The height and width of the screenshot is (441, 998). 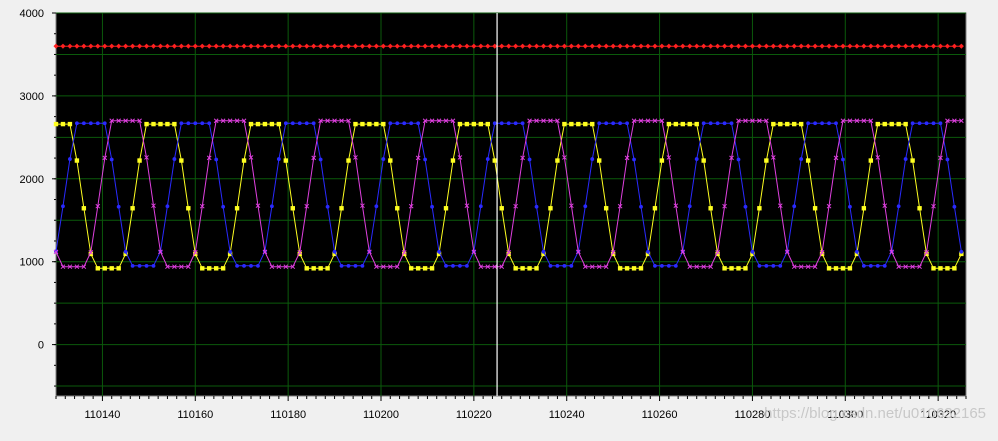 What do you see at coordinates (288, 415) in the screenshot?
I see `x-tick-label: 110180` at bounding box center [288, 415].